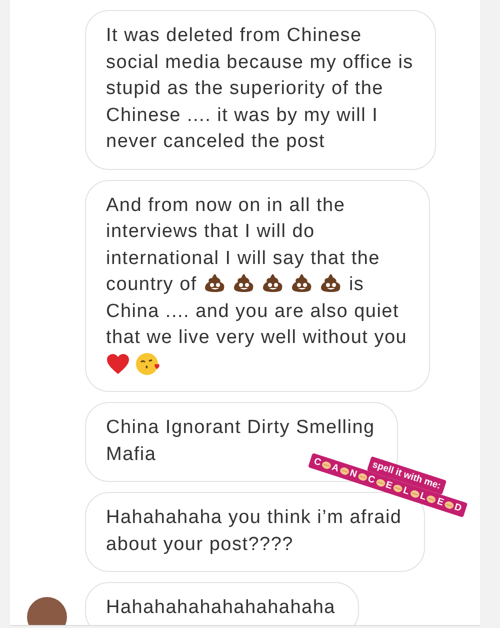  Describe the element at coordinates (131, 454) in the screenshot. I see `message-text: Mafia` at that location.